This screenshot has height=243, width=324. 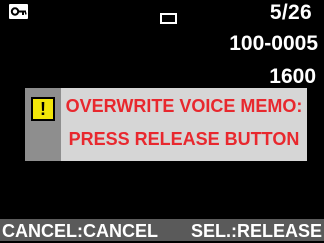 I want to click on iso-value: 1600, so click(x=292, y=76).